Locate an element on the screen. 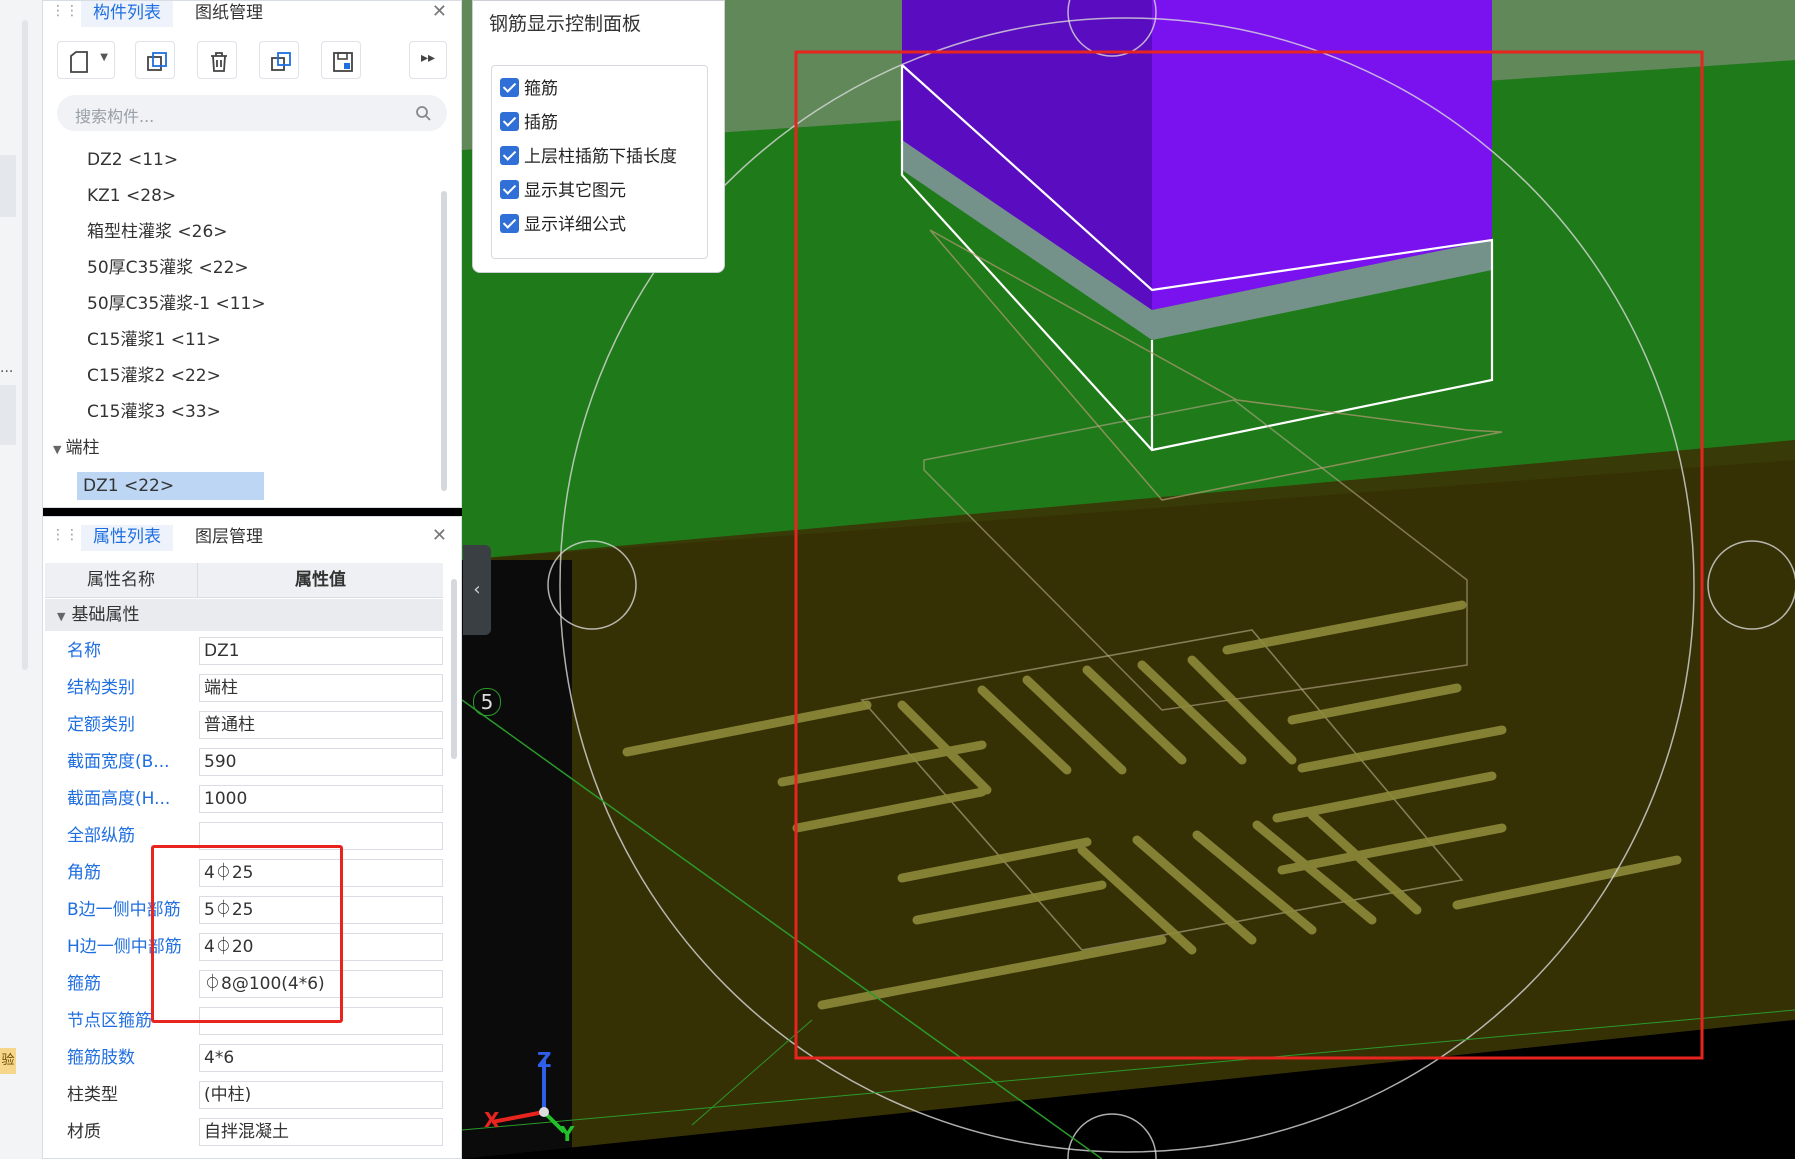  checkbox-label: 显示详细公式 is located at coordinates (575, 225).